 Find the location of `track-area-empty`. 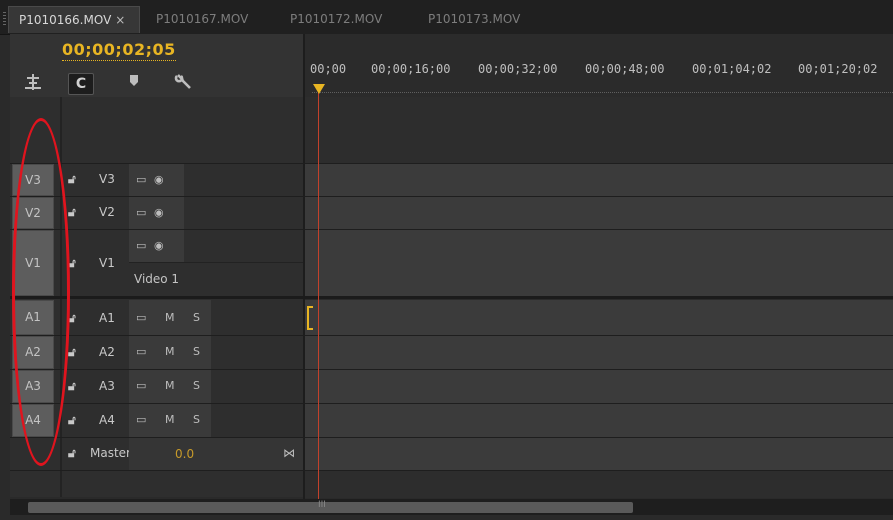

track-area-empty is located at coordinates (599, 130).